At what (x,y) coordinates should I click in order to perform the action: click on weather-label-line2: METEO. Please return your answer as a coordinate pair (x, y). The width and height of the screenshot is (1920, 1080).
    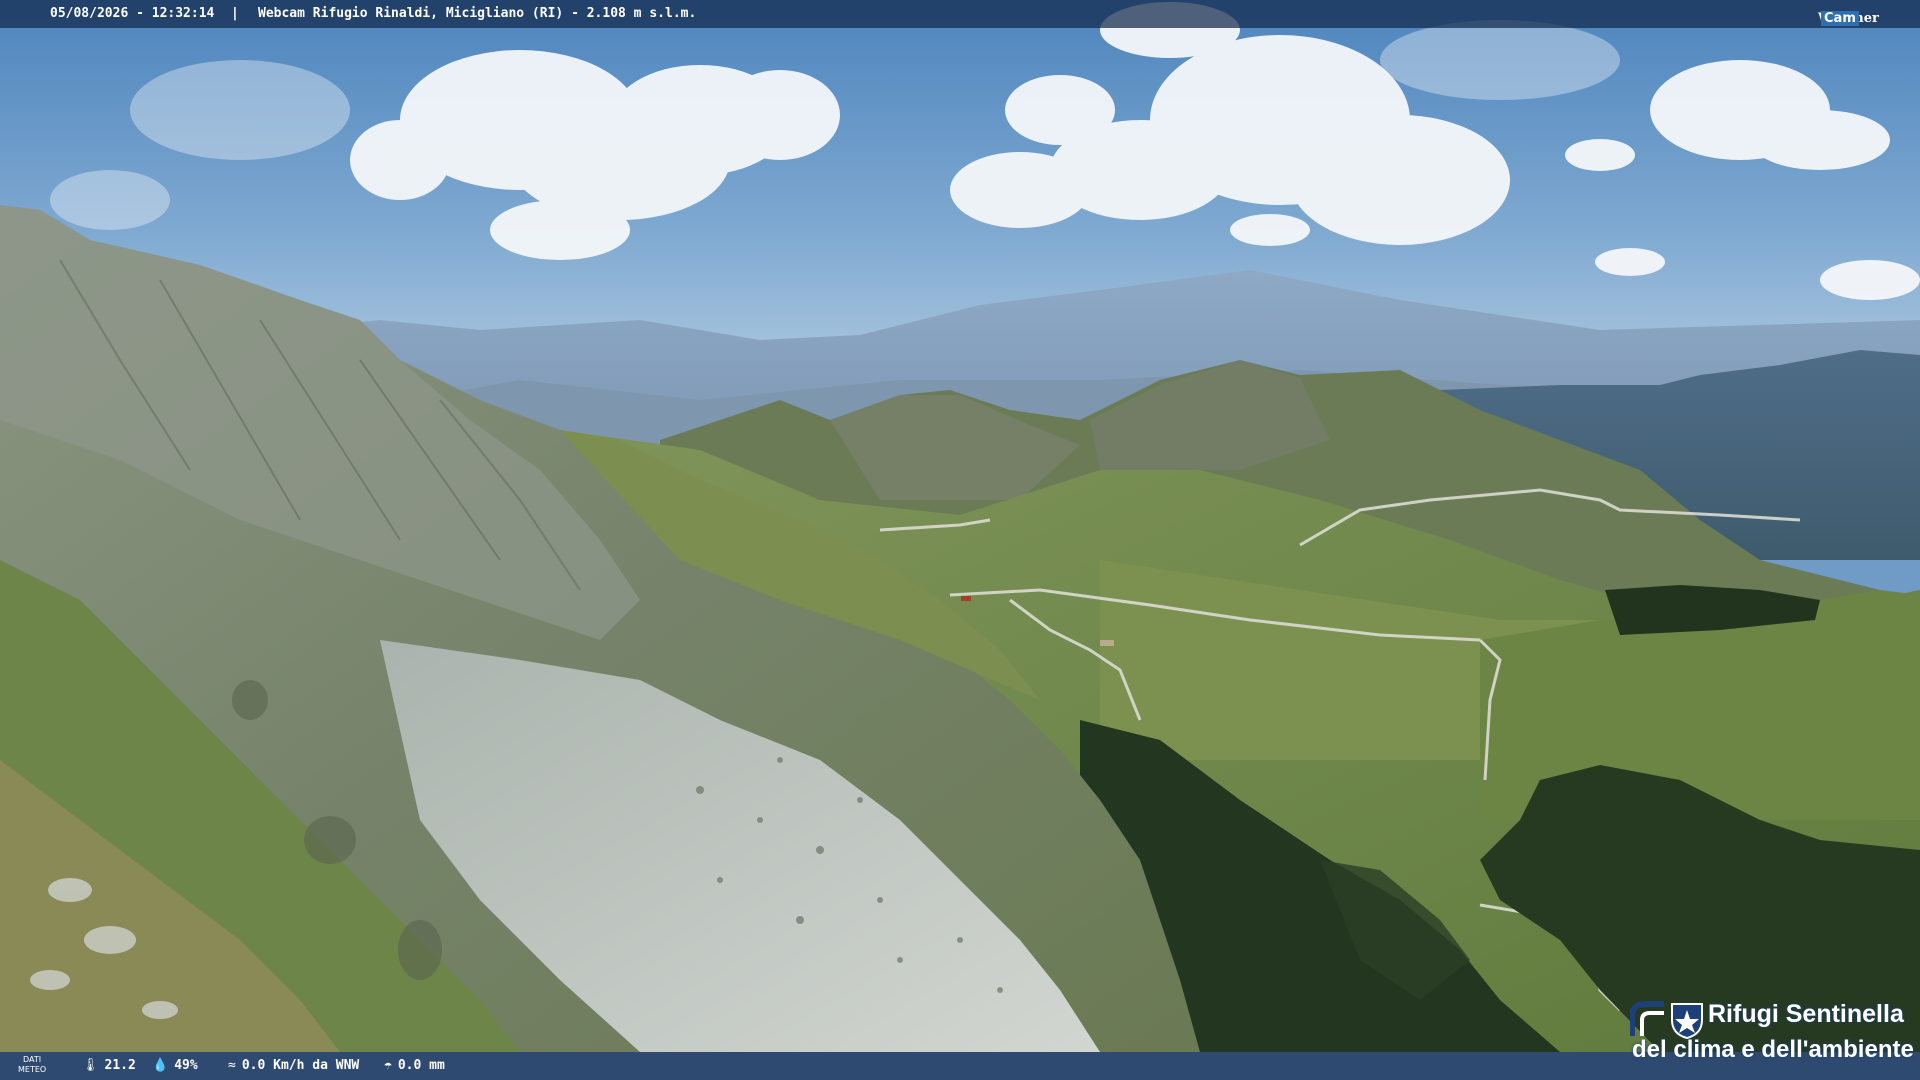
    Looking at the image, I should click on (32, 1069).